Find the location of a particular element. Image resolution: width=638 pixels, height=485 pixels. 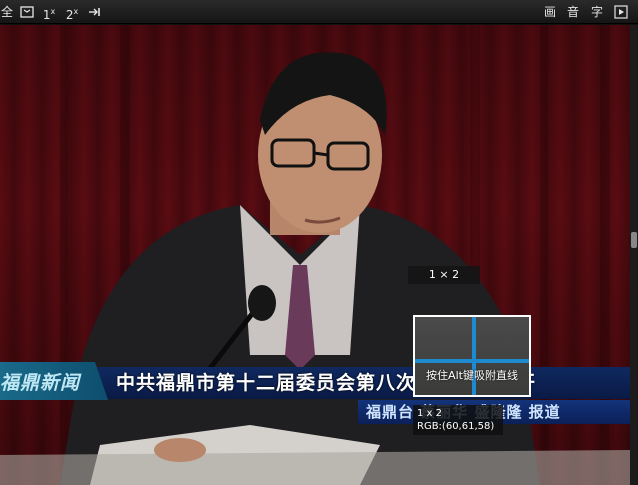

subtitle-settings-label: 字 is located at coordinates (596, 12).